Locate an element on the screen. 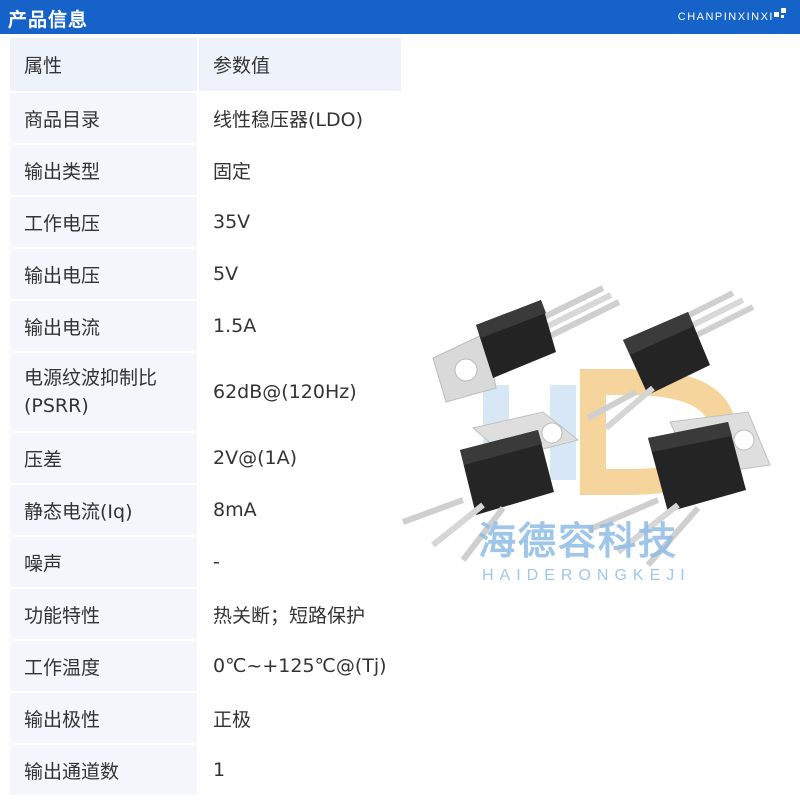 This screenshot has width=800, height=800. table-row: 输出极性 正极 is located at coordinates (206, 718).